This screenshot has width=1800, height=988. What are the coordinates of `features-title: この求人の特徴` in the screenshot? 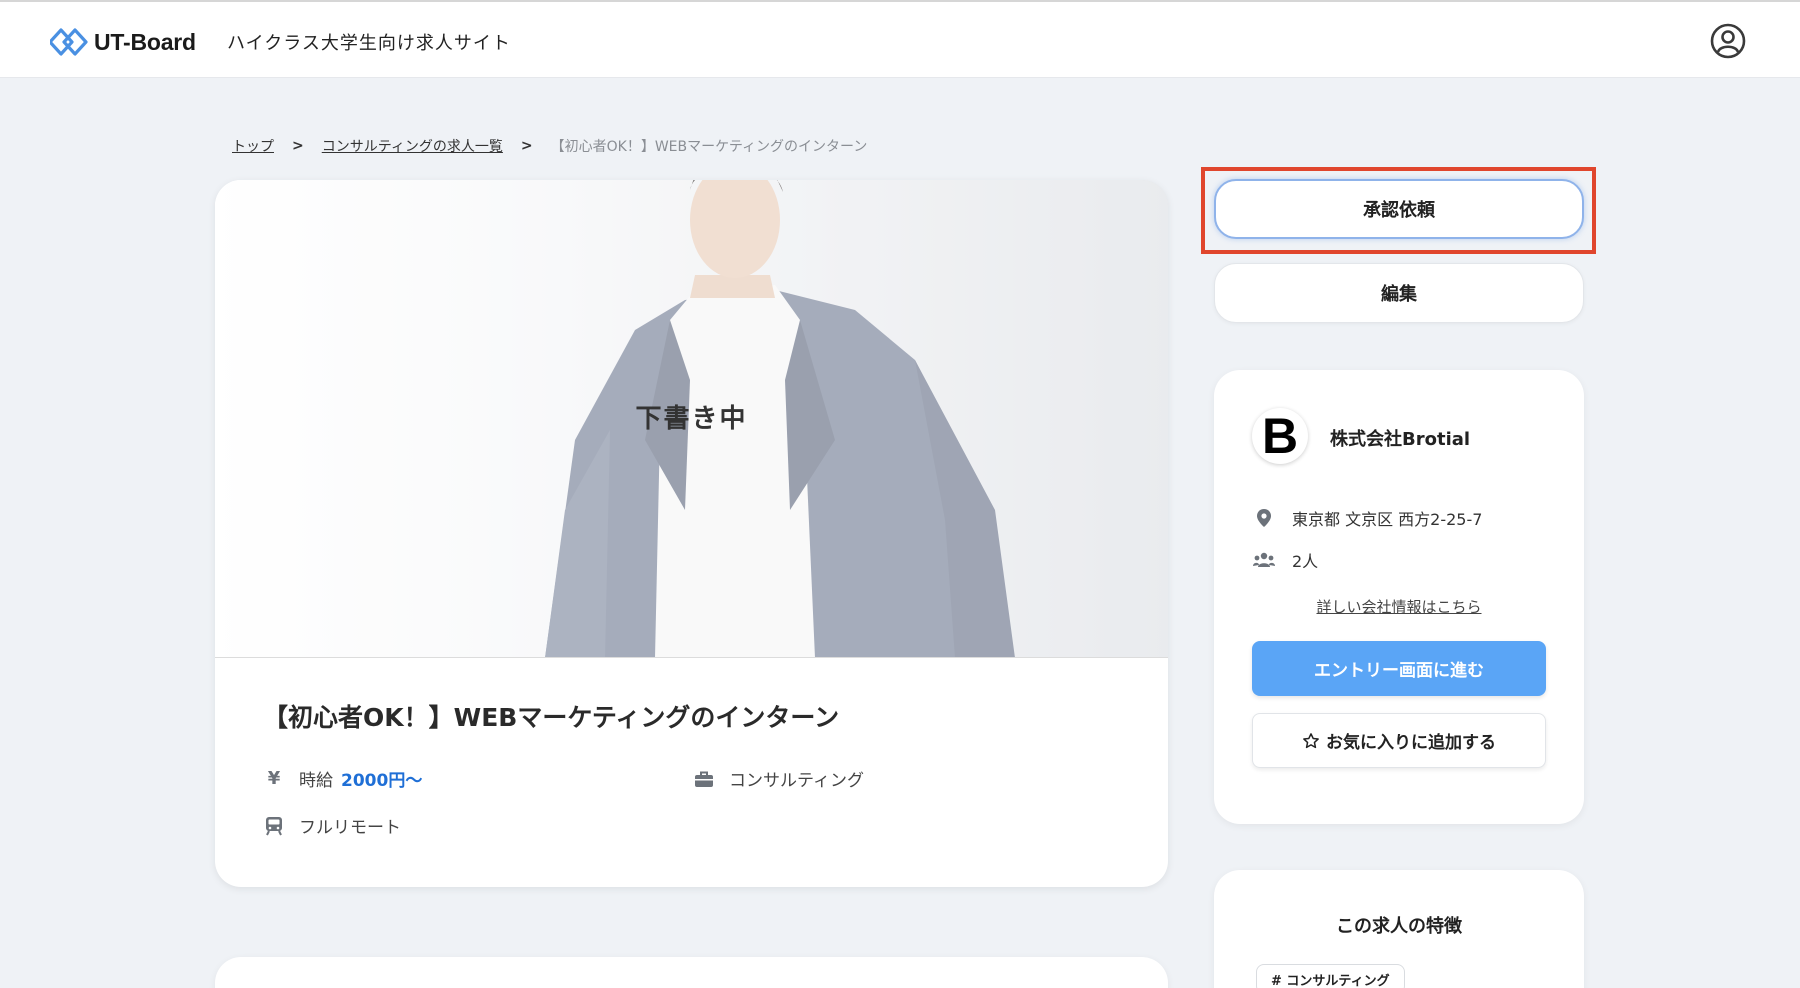 It's located at (1399, 926).